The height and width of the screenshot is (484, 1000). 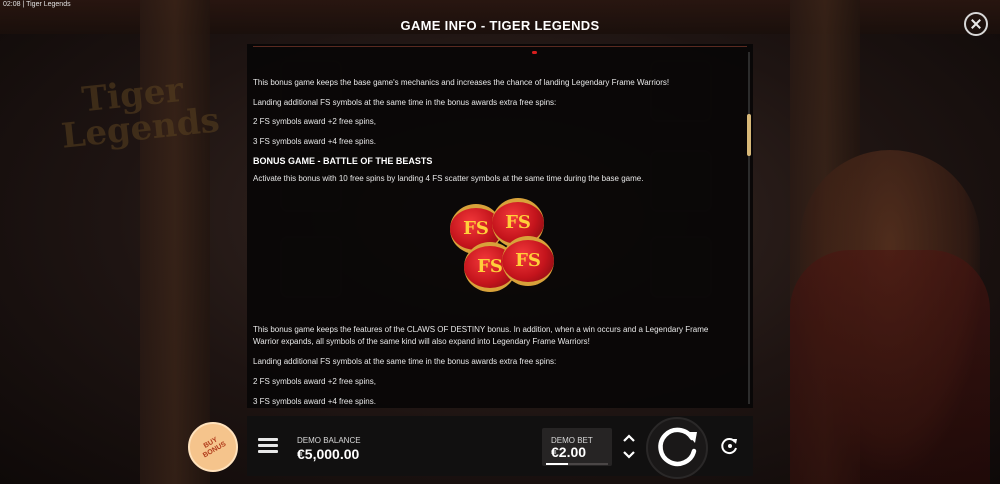 What do you see at coordinates (343, 161) in the screenshot?
I see `section-heading: BONUS GAME - BATTLE OF THE BEASTS` at bounding box center [343, 161].